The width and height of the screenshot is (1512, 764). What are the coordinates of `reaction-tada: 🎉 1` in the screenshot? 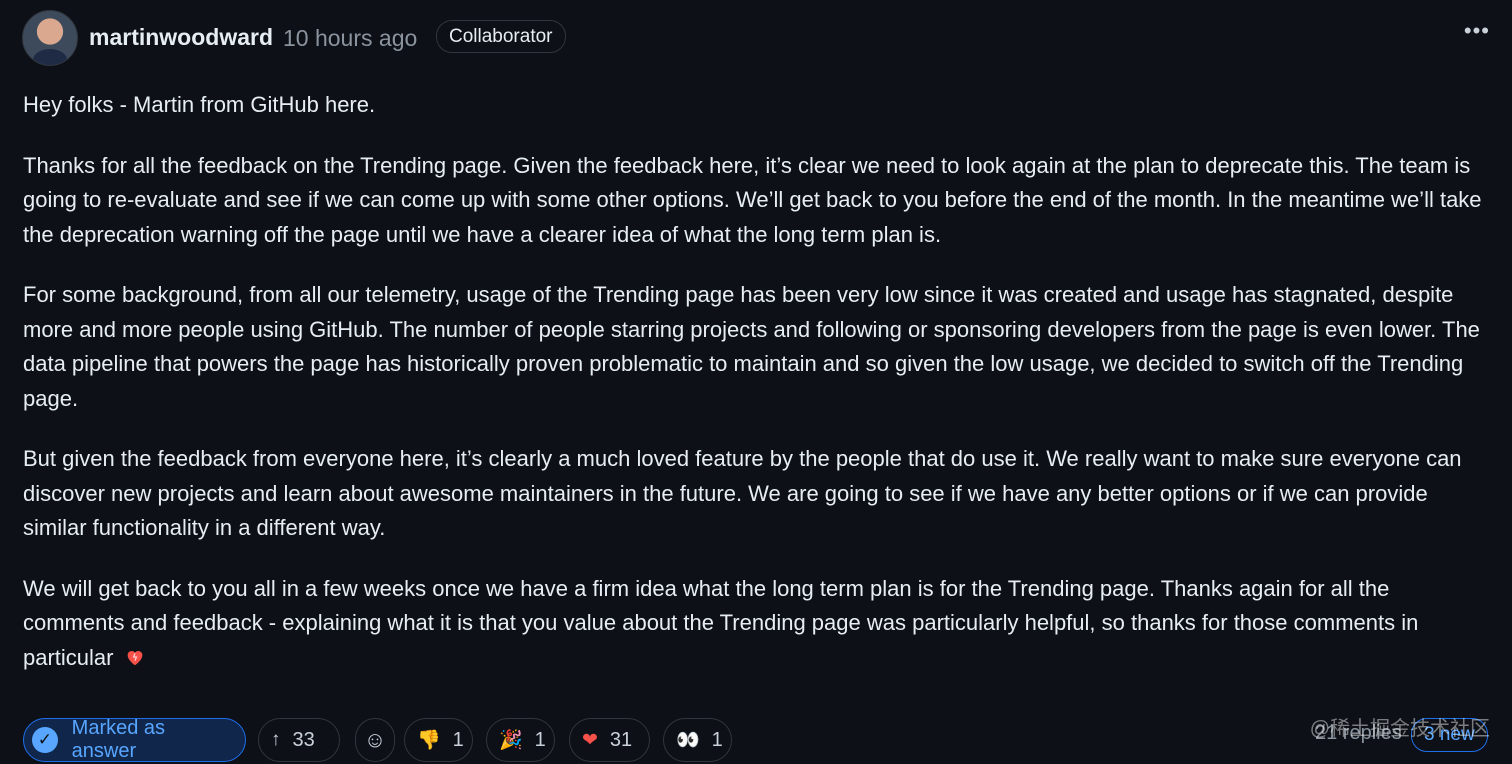 It's located at (520, 740).